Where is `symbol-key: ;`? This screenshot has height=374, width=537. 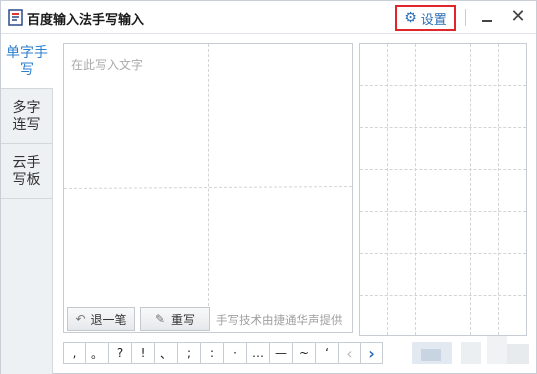 symbol-key: ; is located at coordinates (189, 353).